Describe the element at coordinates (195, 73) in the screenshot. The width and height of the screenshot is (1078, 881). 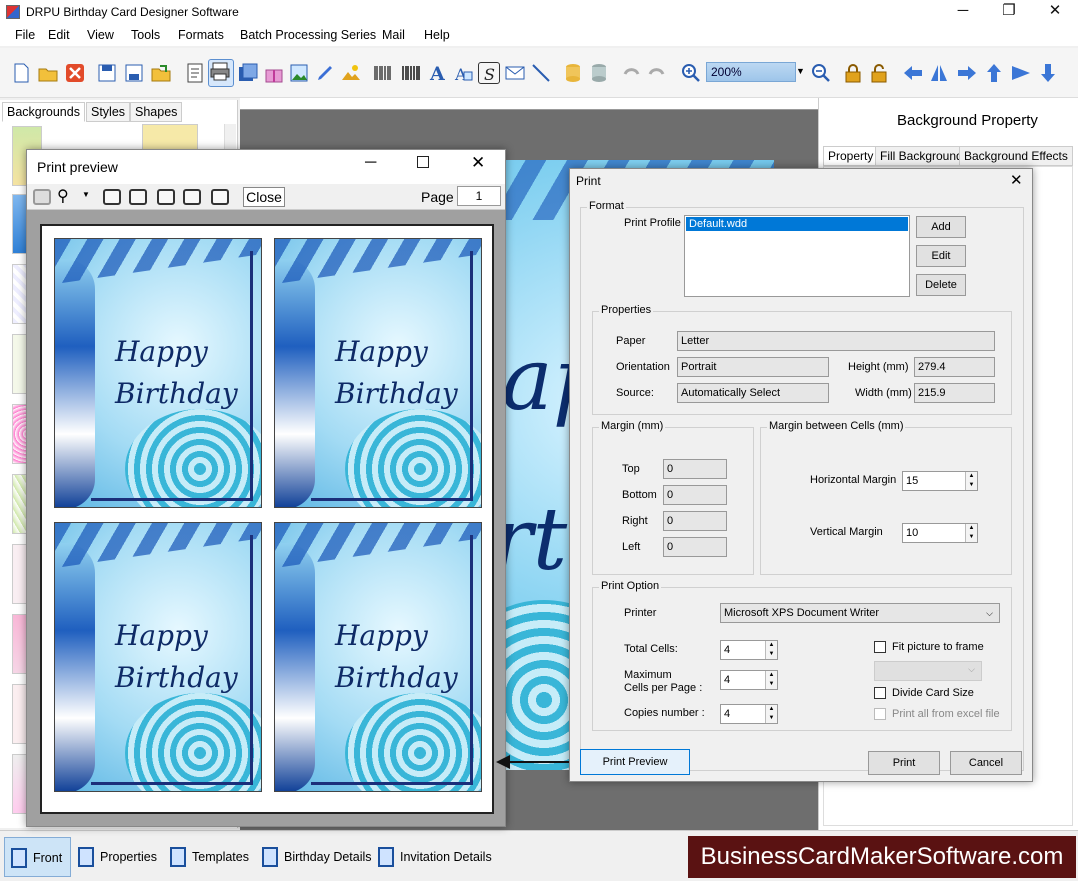
I see `page-setup-icon` at that location.